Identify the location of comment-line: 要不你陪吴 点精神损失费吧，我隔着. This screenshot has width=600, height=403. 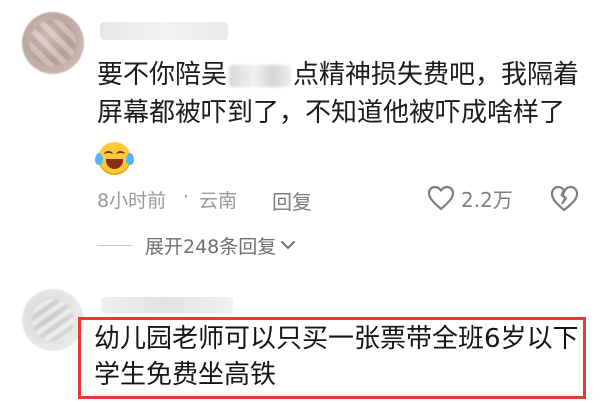
(347, 75).